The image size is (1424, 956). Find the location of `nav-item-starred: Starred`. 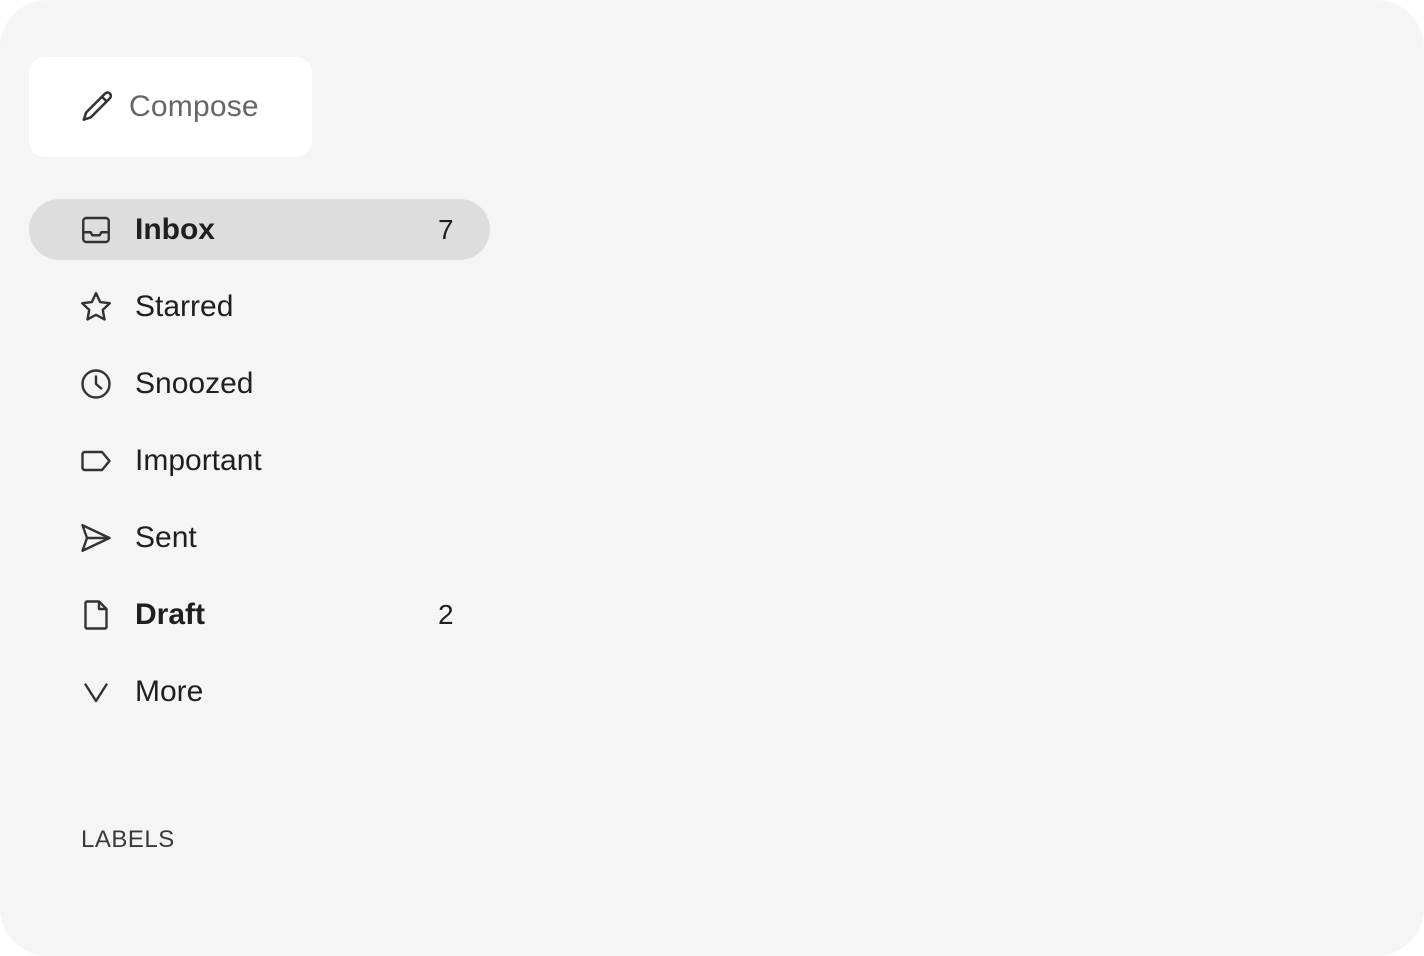

nav-item-starred: Starred is located at coordinates (259, 306).